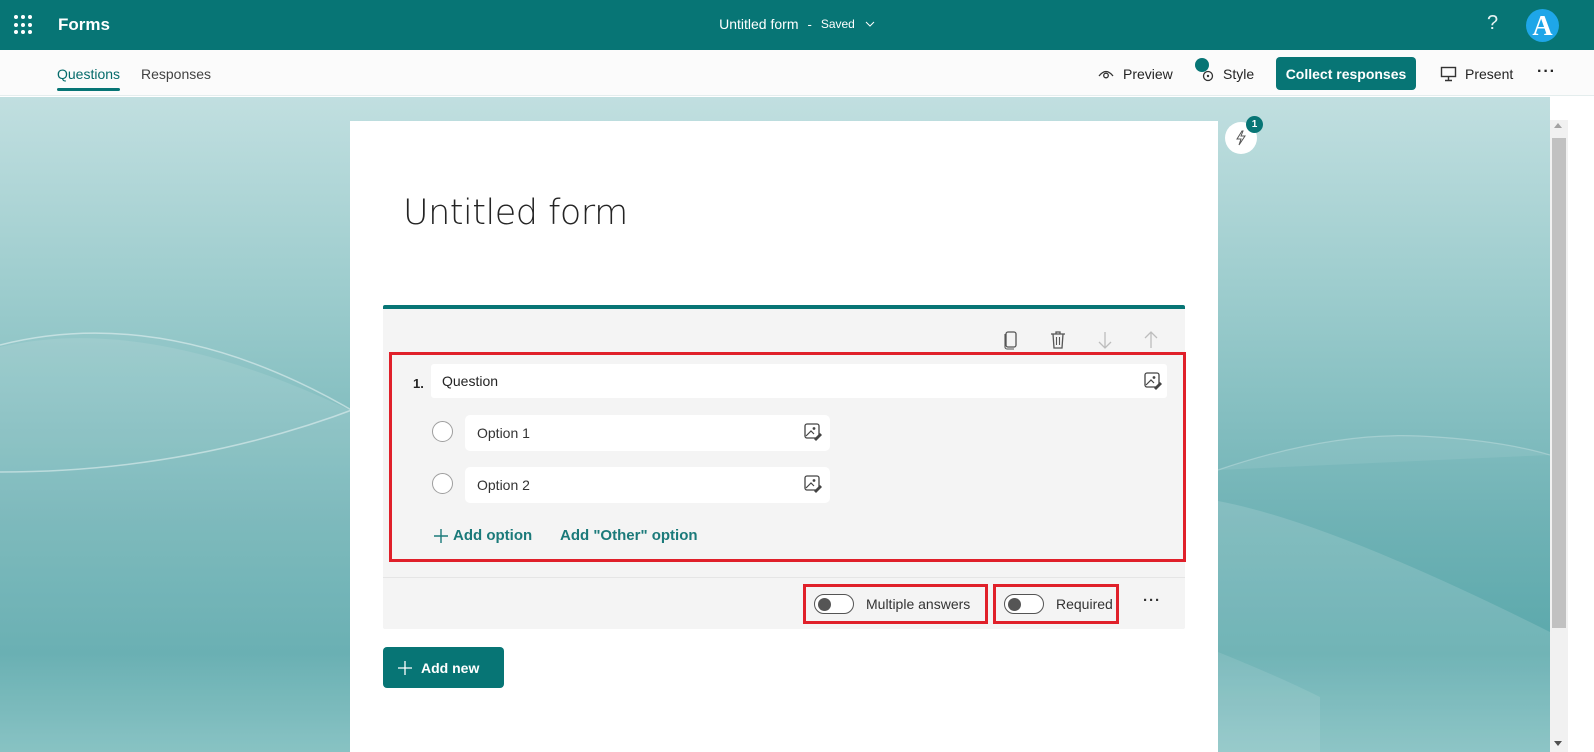 This screenshot has width=1594, height=752. I want to click on add-other-option-button: Add "Other" option, so click(629, 535).